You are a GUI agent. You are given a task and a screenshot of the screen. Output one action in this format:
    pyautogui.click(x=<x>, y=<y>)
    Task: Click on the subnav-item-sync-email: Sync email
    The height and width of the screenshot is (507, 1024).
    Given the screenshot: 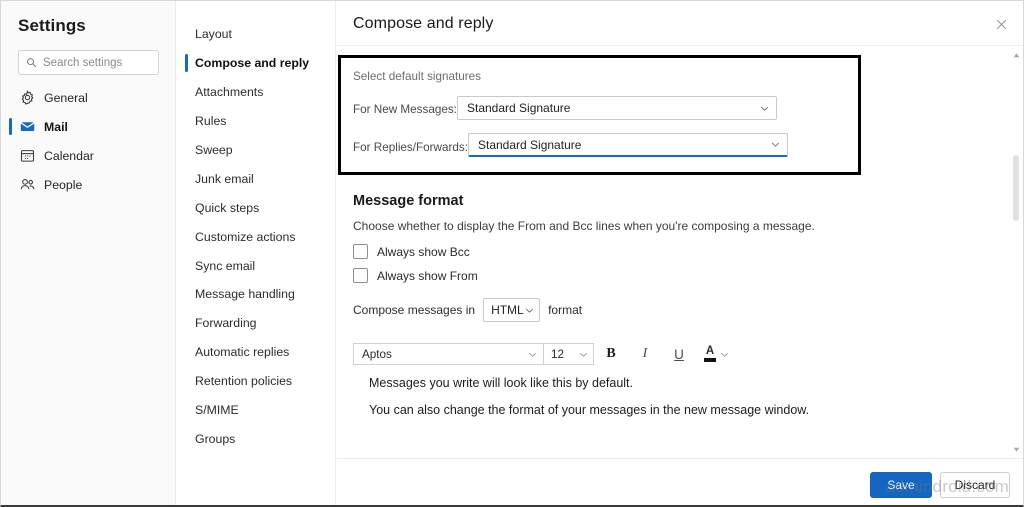 What is the action you would take?
    pyautogui.click(x=256, y=265)
    